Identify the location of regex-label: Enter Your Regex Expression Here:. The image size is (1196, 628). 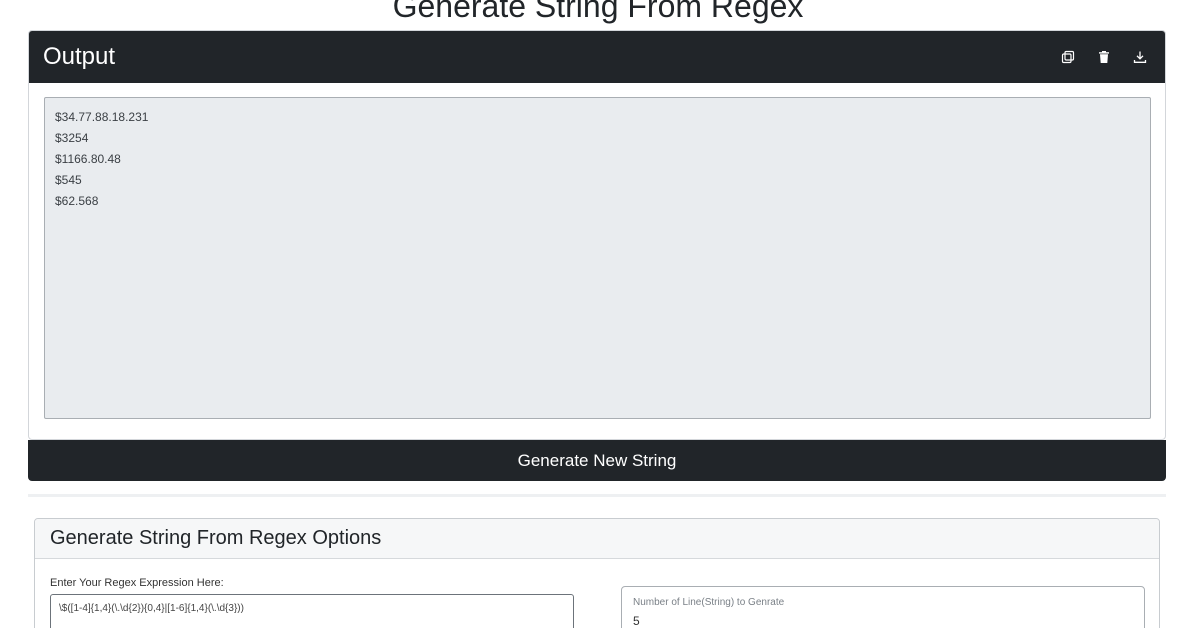
(137, 583).